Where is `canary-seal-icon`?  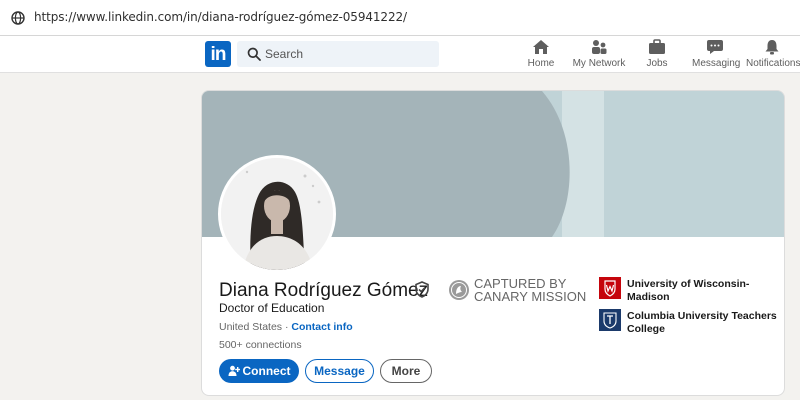
canary-seal-icon is located at coordinates (459, 290).